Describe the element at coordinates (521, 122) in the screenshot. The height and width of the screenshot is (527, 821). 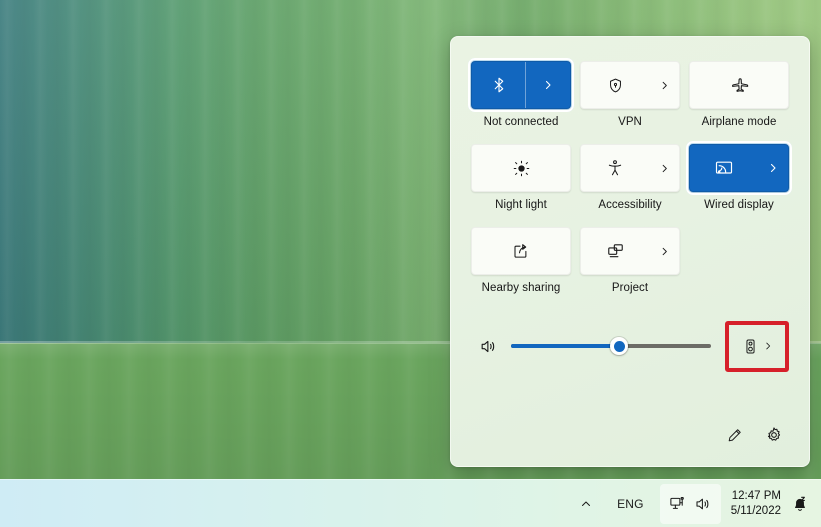
I see `bluetooth-tile-label: Not connected` at that location.